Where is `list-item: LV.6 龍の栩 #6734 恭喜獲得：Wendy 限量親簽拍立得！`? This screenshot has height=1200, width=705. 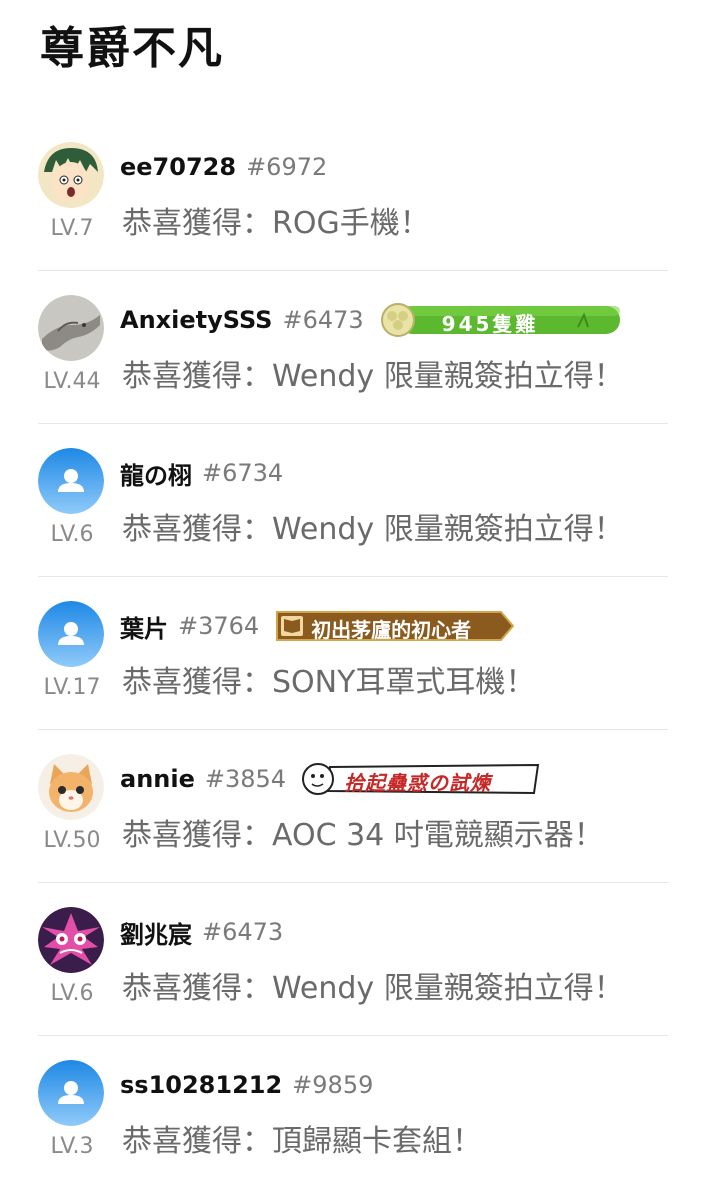 list-item: LV.6 龍の栩 #6734 恭喜獲得：Wendy 限量親簽拍立得！ is located at coordinates (353, 500).